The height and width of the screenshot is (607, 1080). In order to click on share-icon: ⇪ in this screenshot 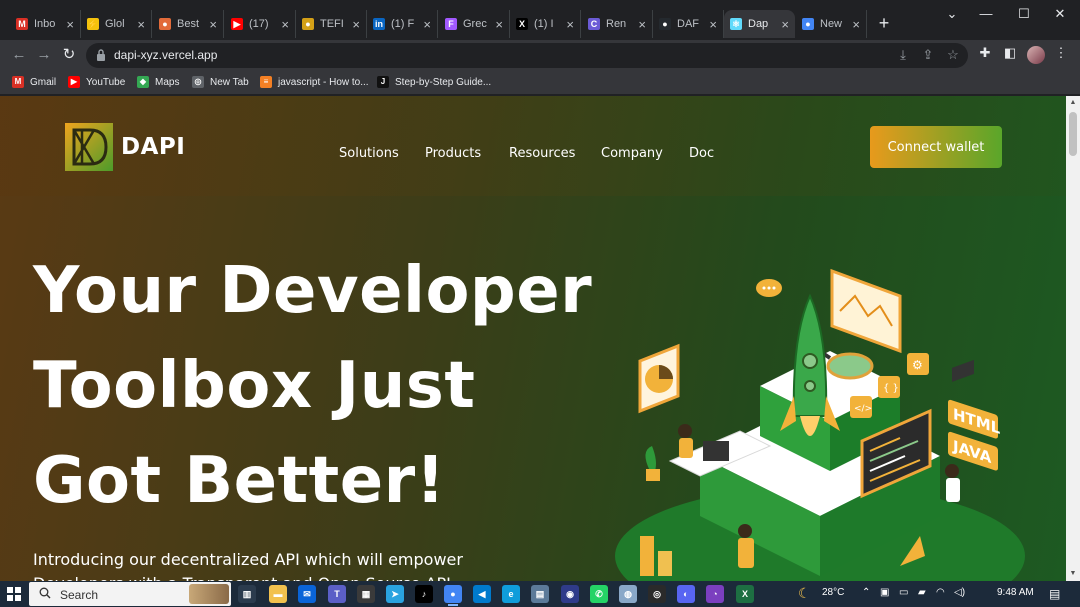, I will do `click(928, 55)`.